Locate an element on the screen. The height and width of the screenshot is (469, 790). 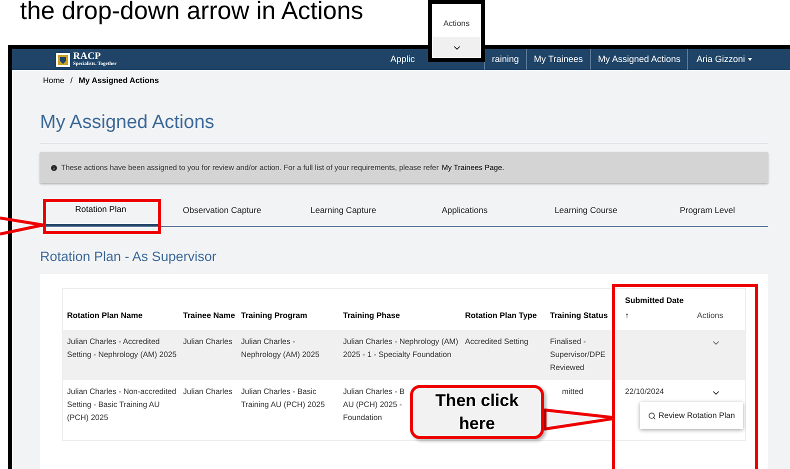
column-header: Actions is located at coordinates (710, 316).